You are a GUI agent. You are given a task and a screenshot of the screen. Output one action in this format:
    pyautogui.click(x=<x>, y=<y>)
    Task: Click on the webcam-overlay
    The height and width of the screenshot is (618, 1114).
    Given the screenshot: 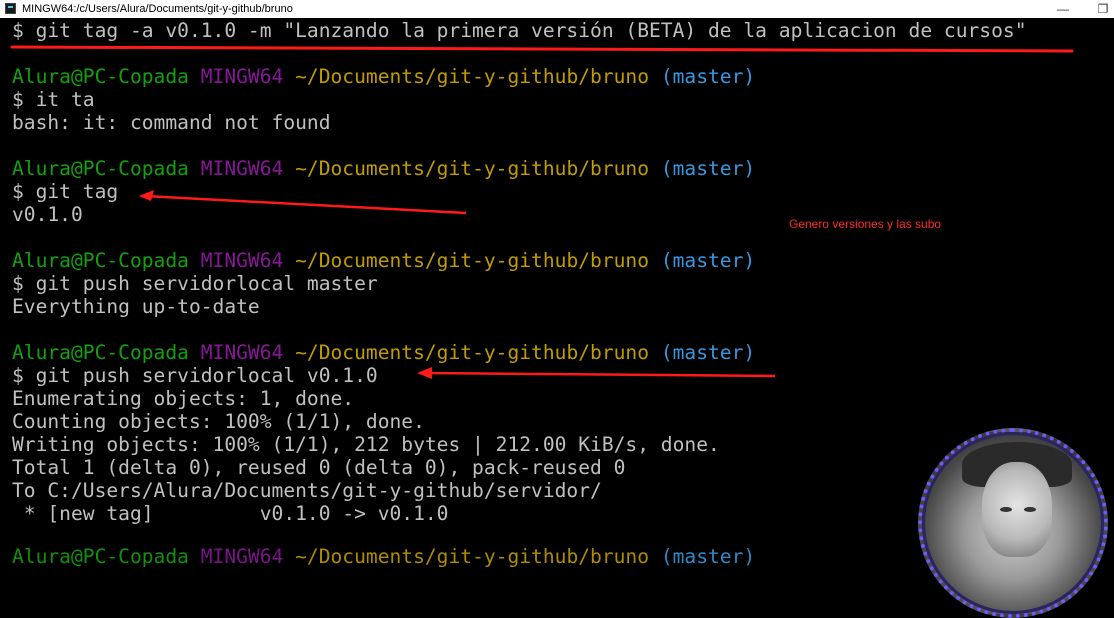 What is the action you would take?
    pyautogui.click(x=1013, y=523)
    